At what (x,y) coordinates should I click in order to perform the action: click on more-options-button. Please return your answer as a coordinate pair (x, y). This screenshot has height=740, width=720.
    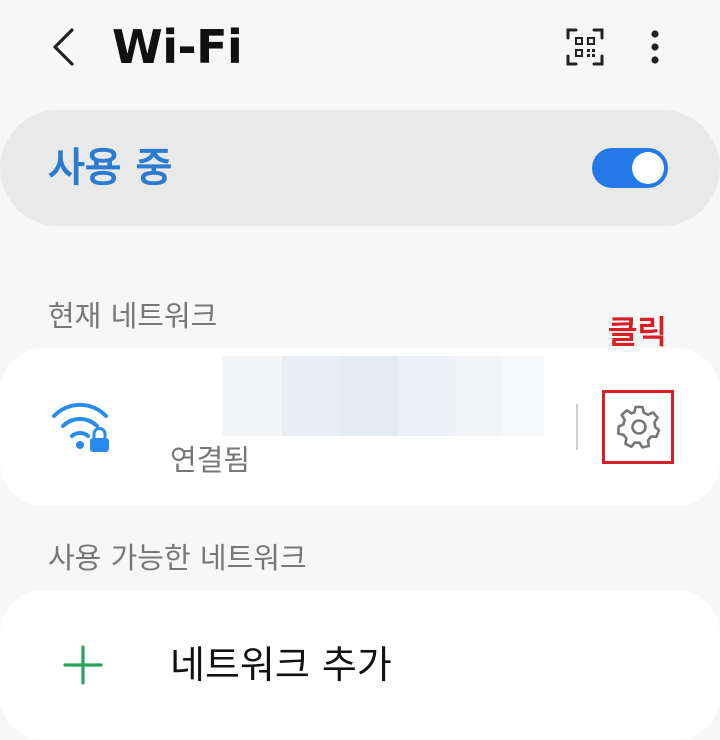
    Looking at the image, I should click on (655, 47).